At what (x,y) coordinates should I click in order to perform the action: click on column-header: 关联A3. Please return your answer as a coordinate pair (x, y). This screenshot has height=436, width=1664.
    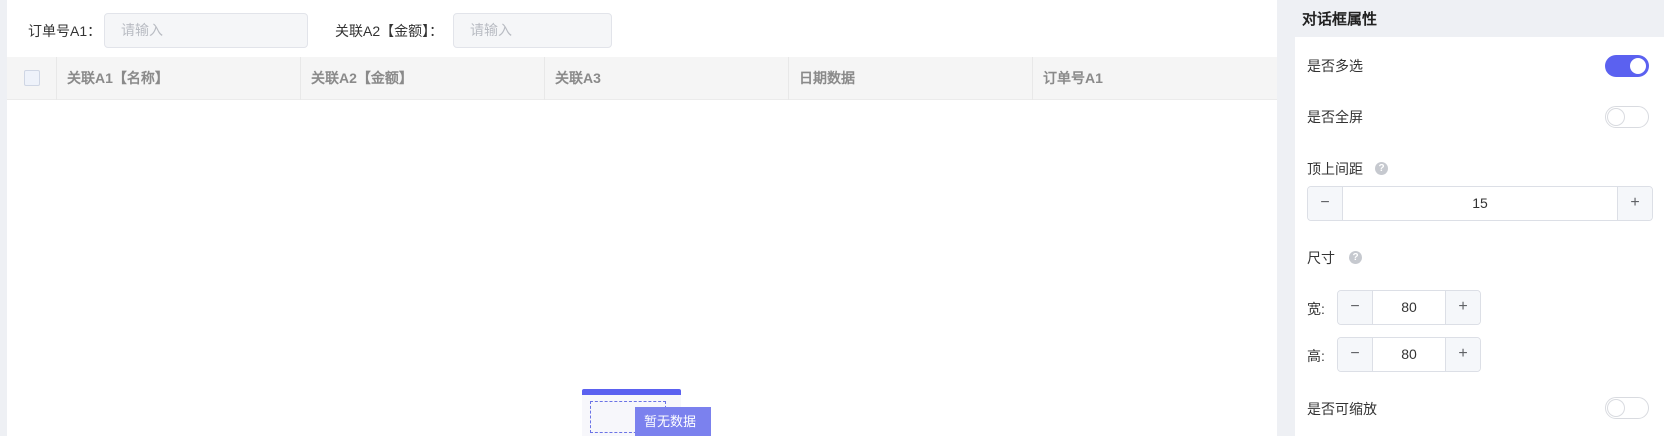
    Looking at the image, I should click on (667, 78).